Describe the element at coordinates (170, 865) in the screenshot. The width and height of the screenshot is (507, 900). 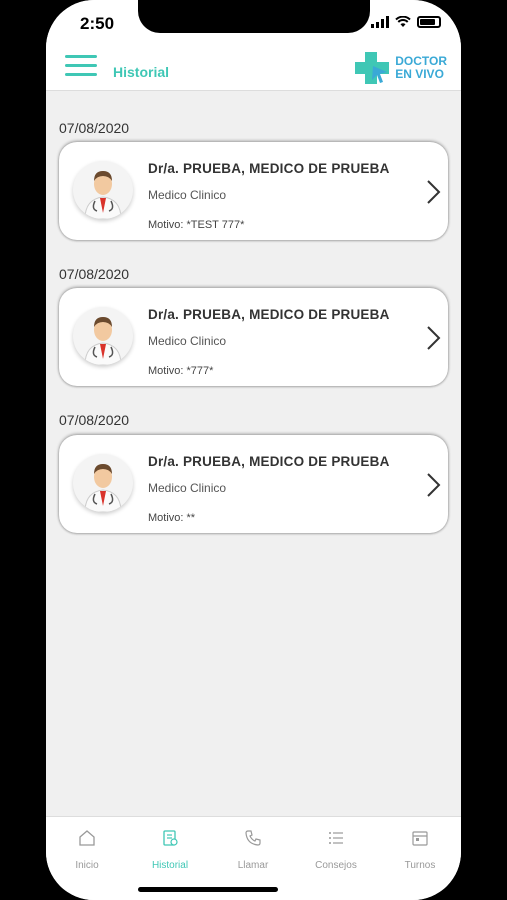
I see `tab-label: Historial` at that location.